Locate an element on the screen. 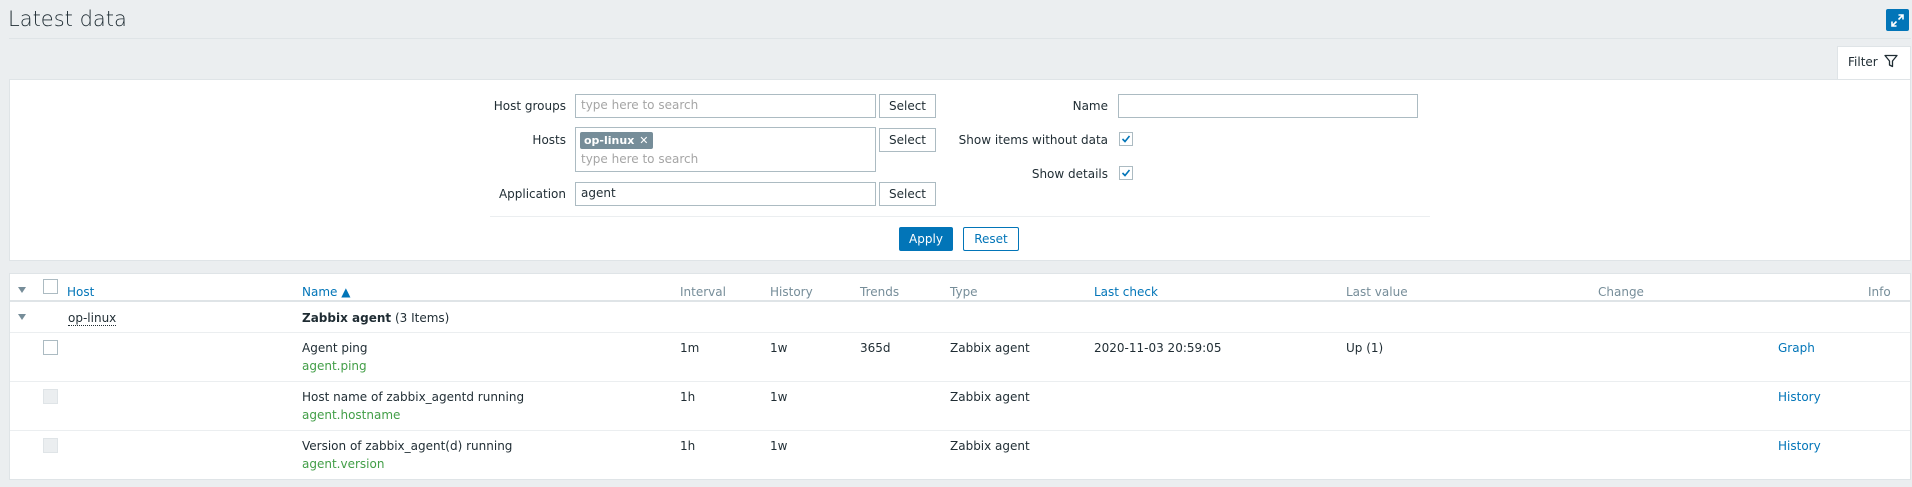 The height and width of the screenshot is (487, 1912). item-trends: 365d is located at coordinates (875, 348).